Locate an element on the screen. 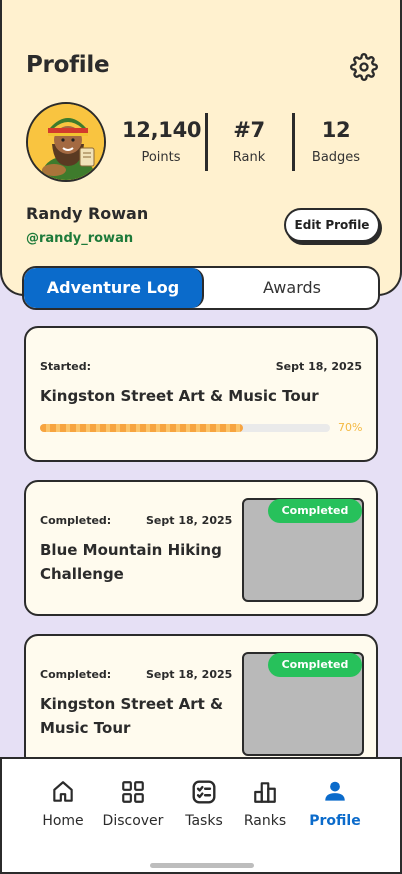 This screenshot has width=402, height=874. grid-icon is located at coordinates (133, 792).